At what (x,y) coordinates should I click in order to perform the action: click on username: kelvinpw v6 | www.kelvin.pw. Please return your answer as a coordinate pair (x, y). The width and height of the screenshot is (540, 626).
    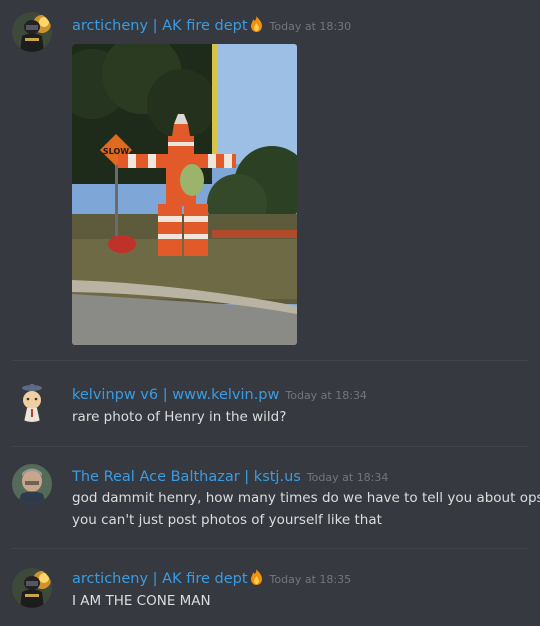
    Looking at the image, I should click on (175, 395).